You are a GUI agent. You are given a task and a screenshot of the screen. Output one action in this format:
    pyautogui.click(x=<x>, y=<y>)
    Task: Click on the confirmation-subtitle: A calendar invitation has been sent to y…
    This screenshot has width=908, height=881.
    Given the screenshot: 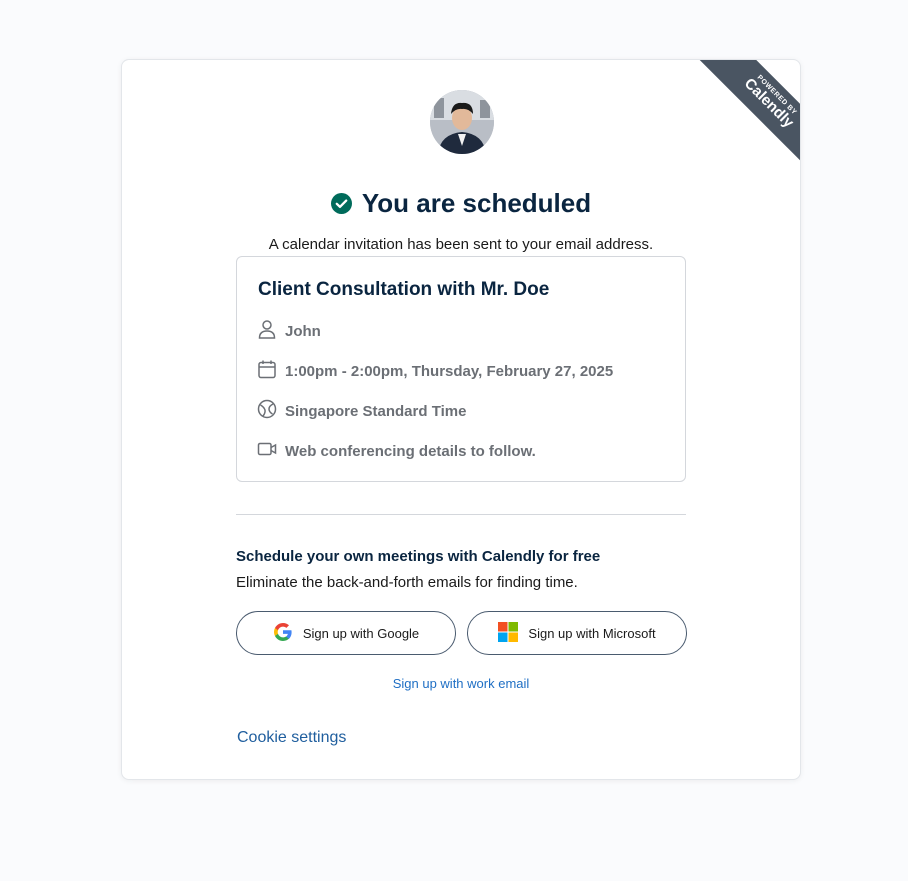 What is the action you would take?
    pyautogui.click(x=461, y=244)
    